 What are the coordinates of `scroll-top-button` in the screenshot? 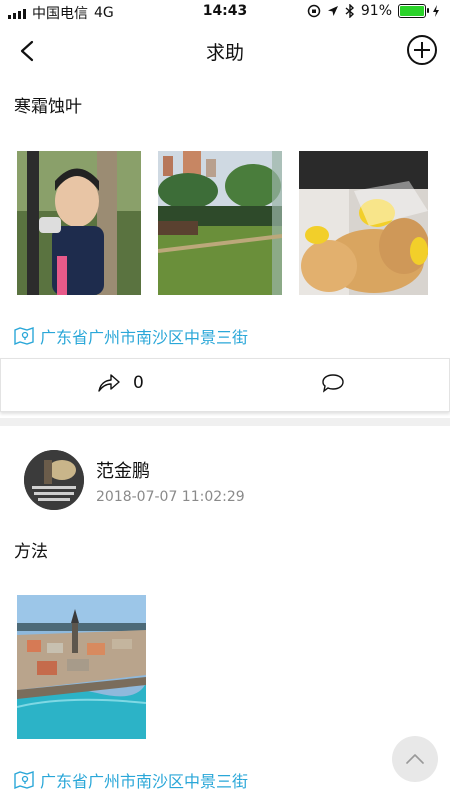 It's located at (415, 759).